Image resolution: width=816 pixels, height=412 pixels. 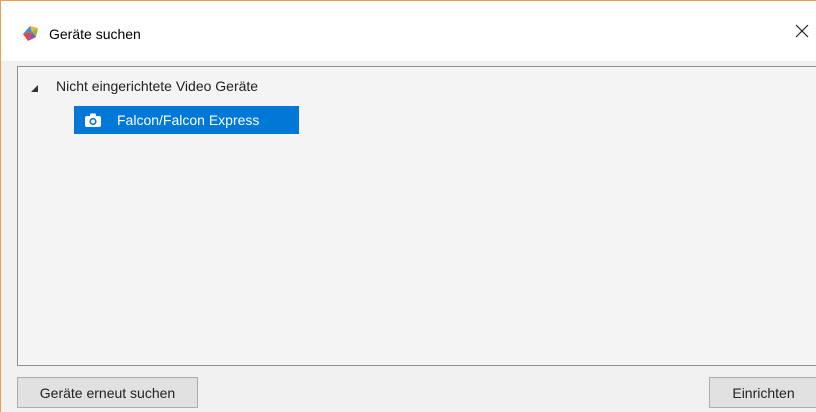 I want to click on app-logo-icon, so click(x=30, y=33).